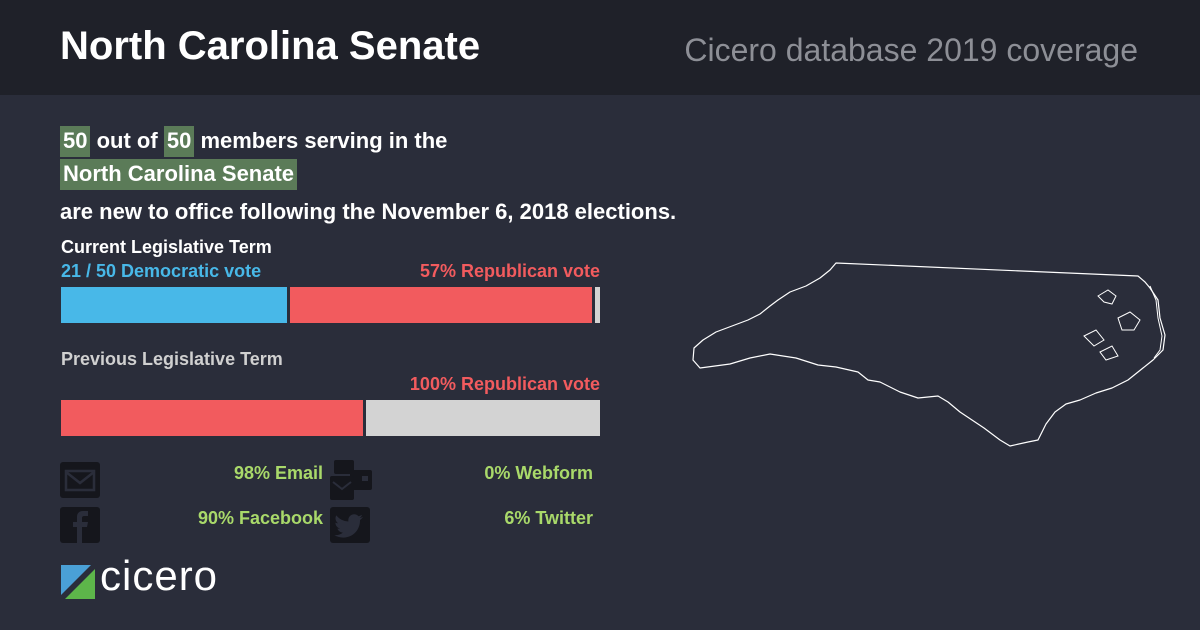  What do you see at coordinates (441, 305) in the screenshot?
I see `current-republican-segment` at bounding box center [441, 305].